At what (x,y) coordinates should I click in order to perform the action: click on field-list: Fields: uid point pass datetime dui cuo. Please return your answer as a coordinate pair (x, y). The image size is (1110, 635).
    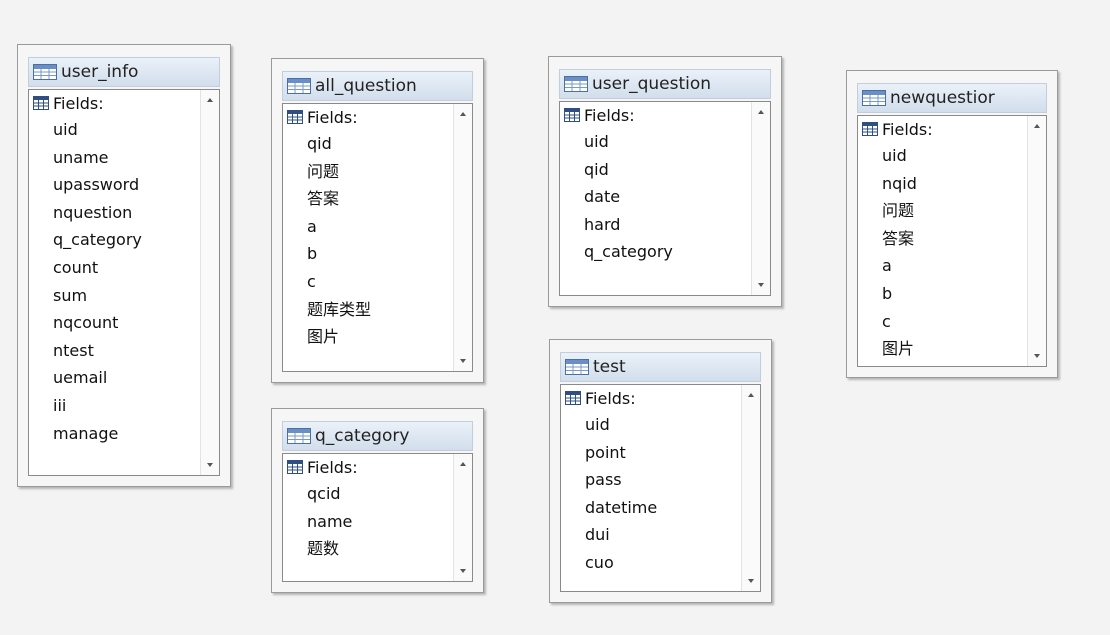
    Looking at the image, I should click on (660, 488).